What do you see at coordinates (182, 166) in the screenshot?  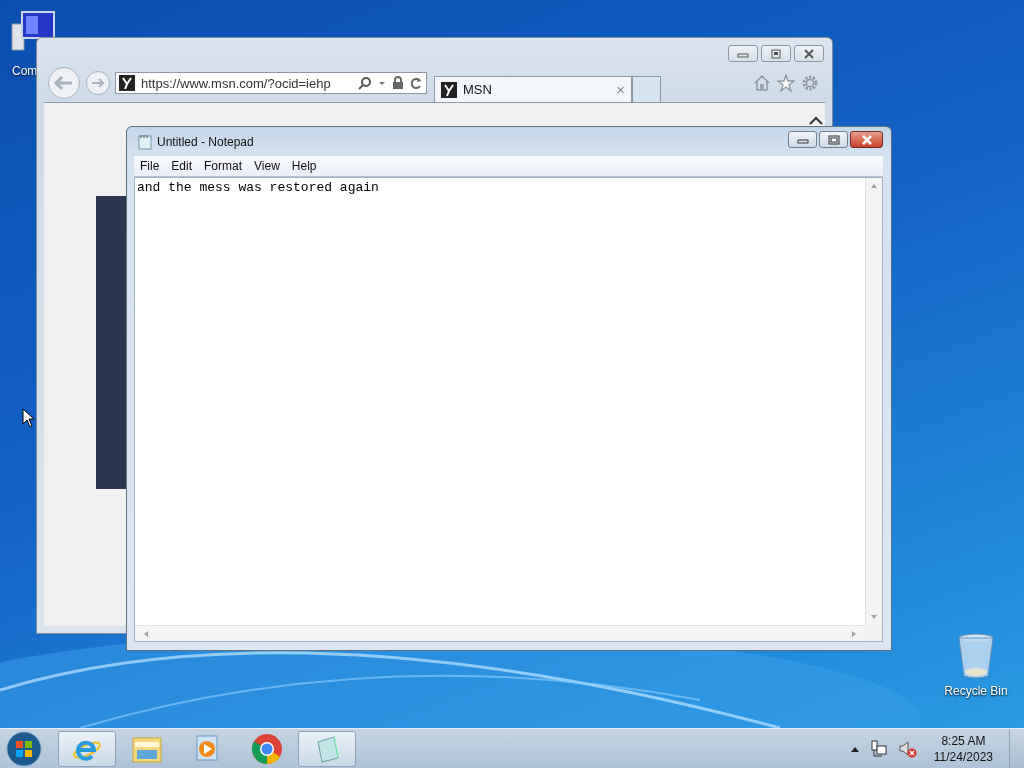 I see `menu-item: Edit` at bounding box center [182, 166].